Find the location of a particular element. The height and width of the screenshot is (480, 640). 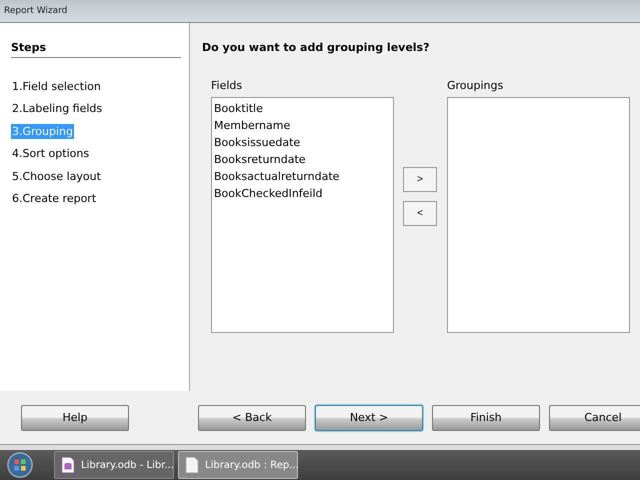

field-item: Membername is located at coordinates (302, 125).